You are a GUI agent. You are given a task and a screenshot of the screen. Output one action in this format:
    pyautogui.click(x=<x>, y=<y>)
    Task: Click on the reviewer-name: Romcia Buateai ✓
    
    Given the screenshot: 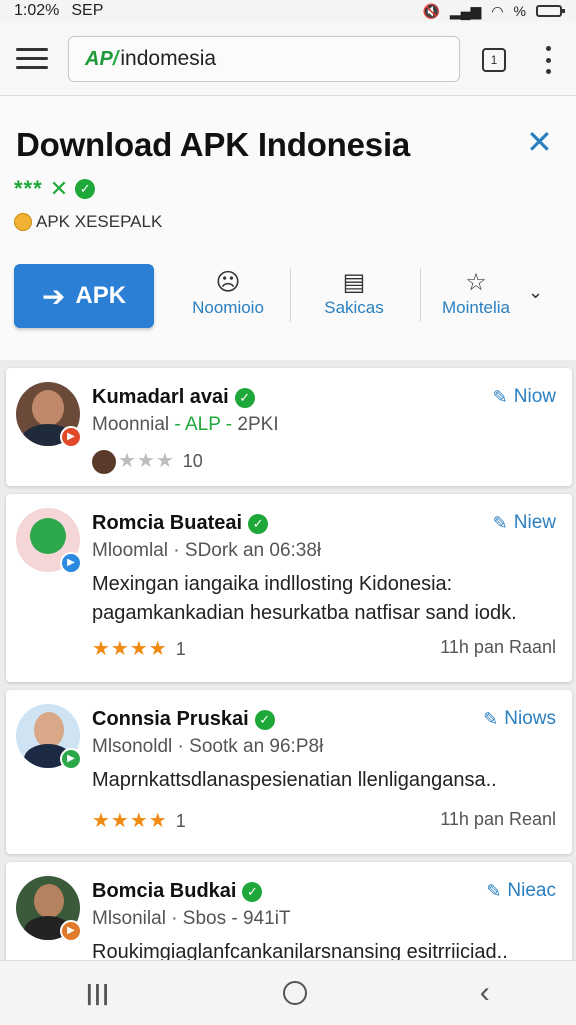 What is the action you would take?
    pyautogui.click(x=180, y=523)
    